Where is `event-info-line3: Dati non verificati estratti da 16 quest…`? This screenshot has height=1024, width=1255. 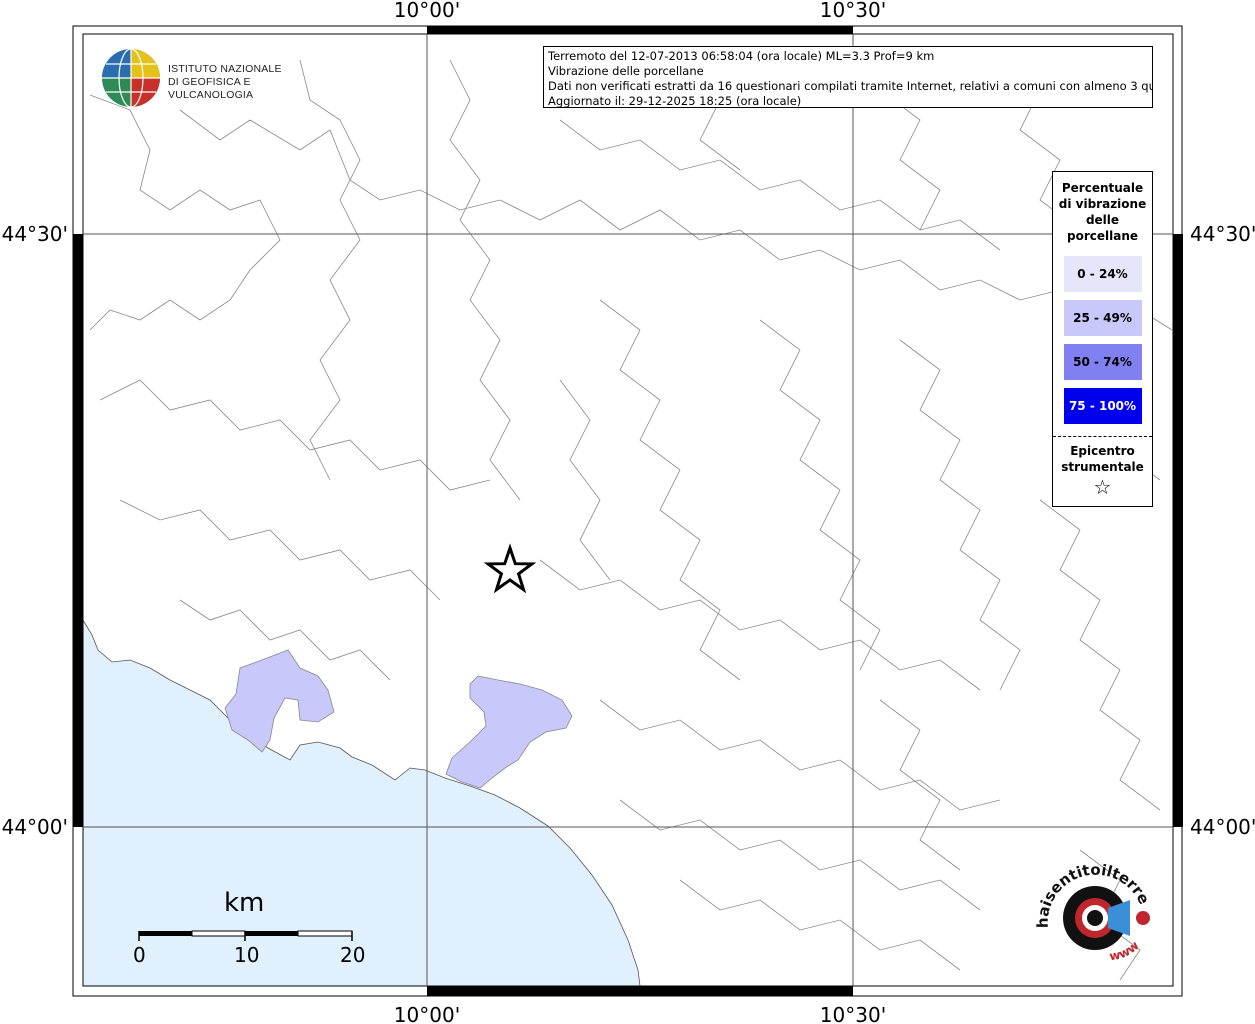
event-info-line3: Dati non verificati estratti da 16 quest… is located at coordinates (850, 86).